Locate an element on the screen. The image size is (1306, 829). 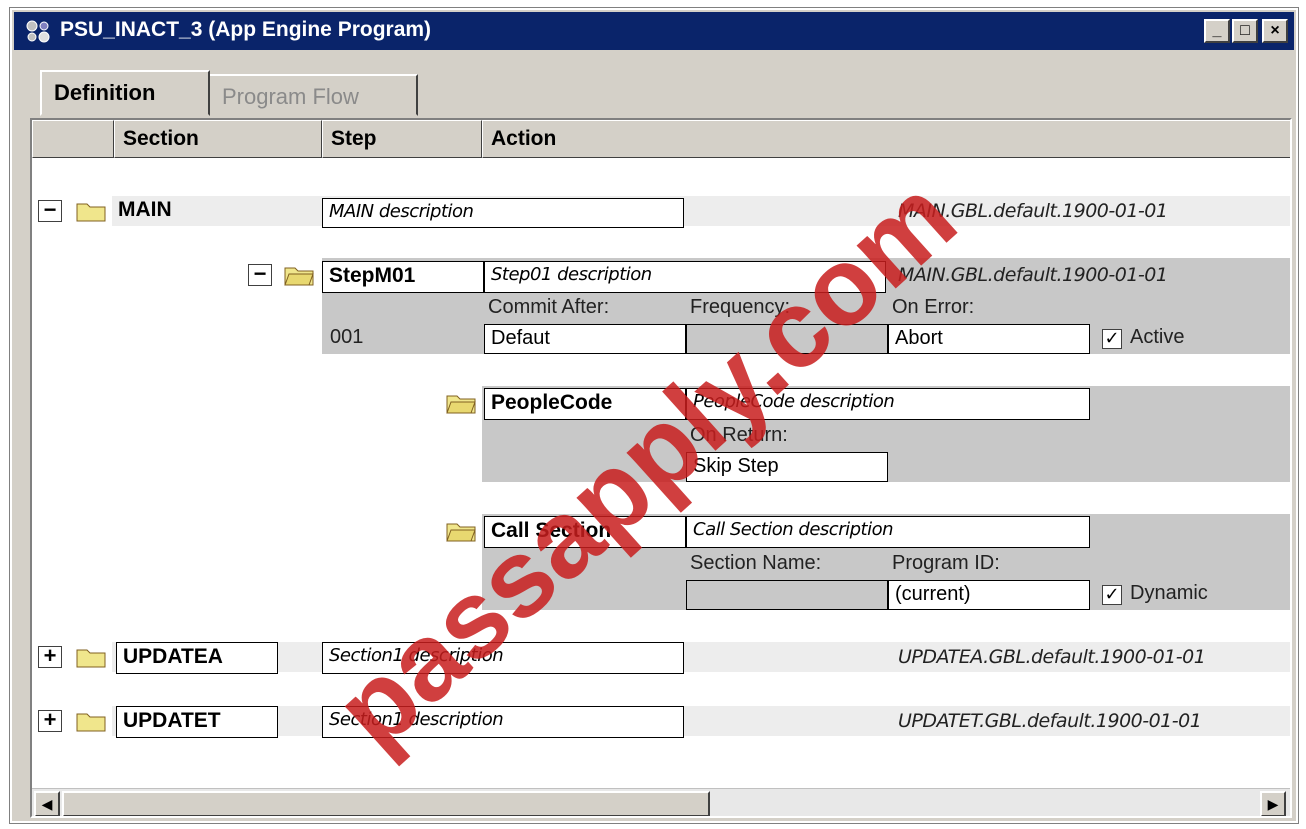
call-section-description-field: Call Section description is located at coordinates (888, 532).